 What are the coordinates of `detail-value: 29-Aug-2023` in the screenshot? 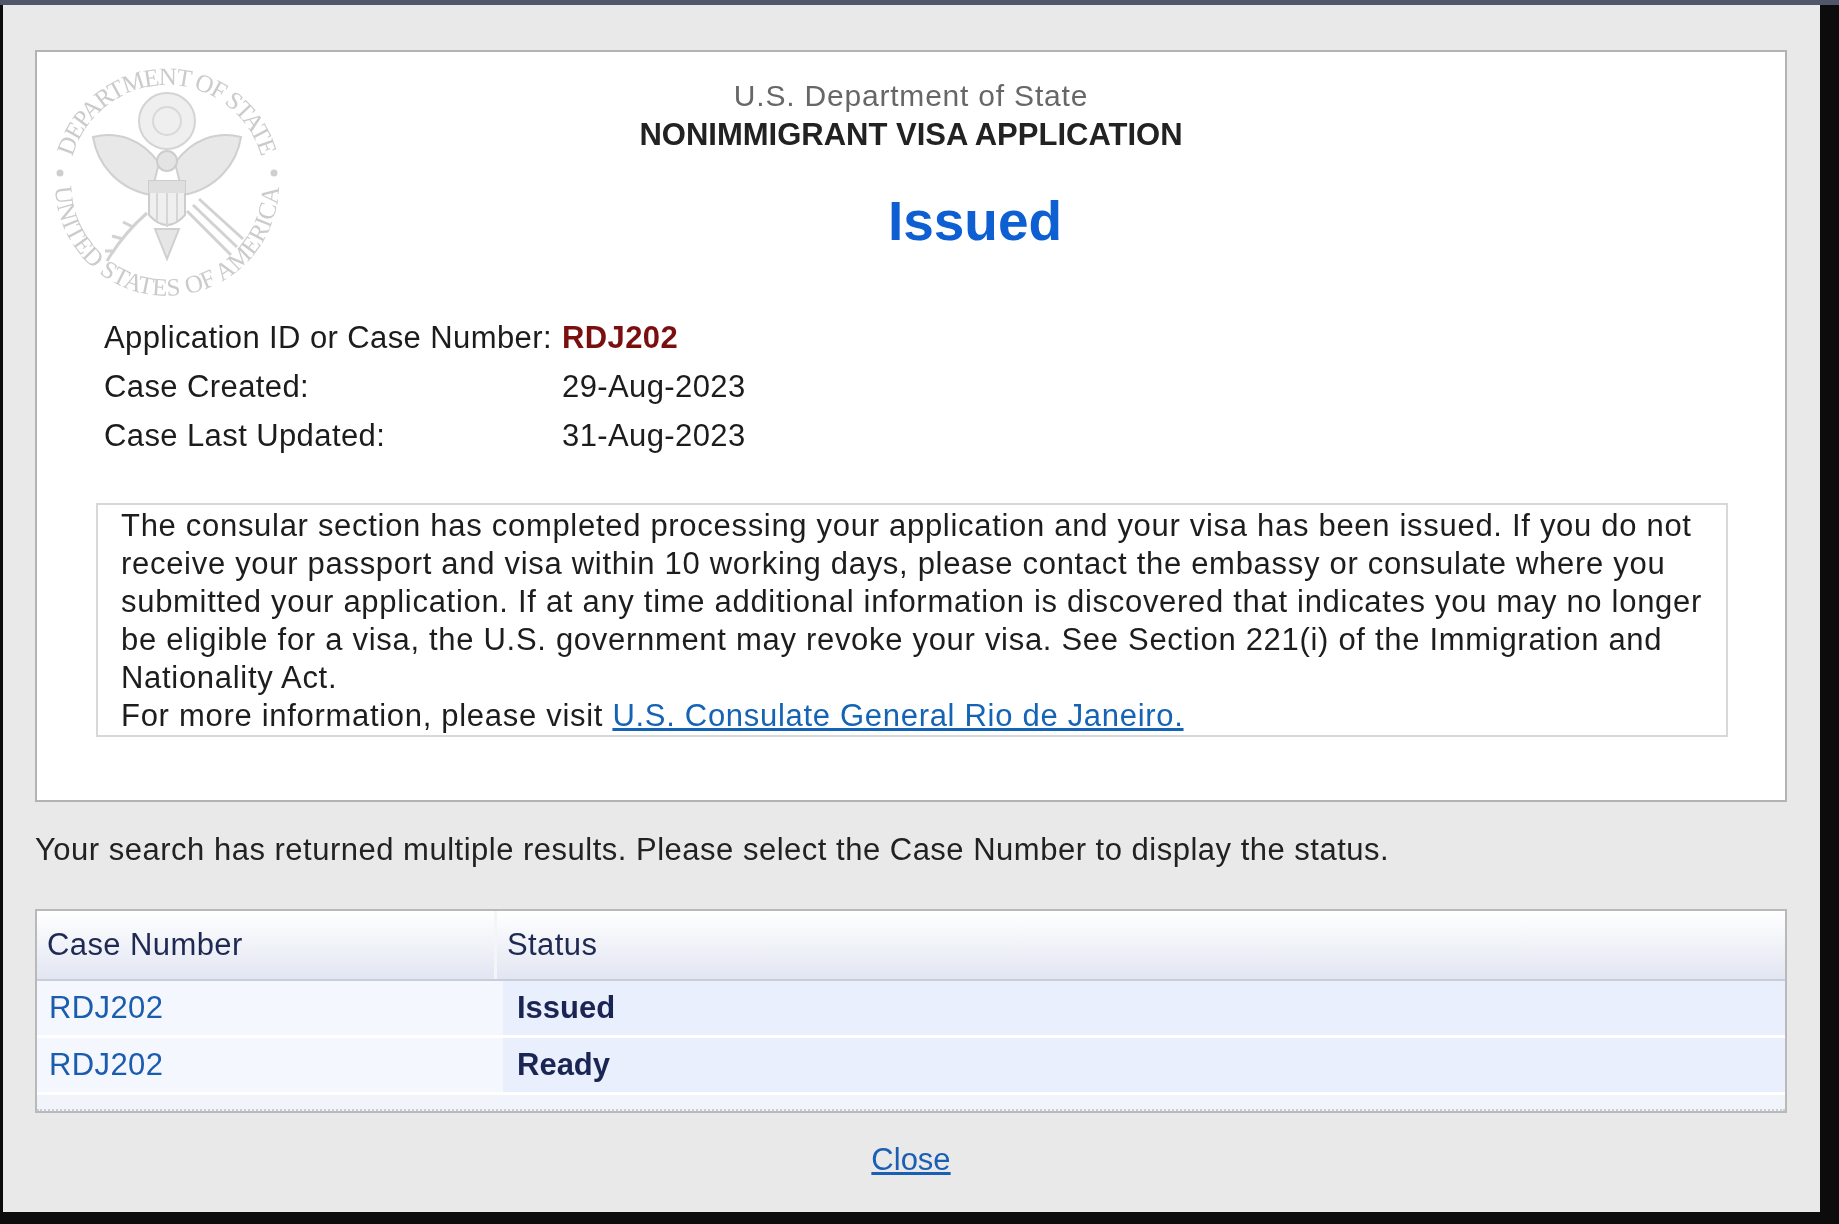 It's located at (654, 387).